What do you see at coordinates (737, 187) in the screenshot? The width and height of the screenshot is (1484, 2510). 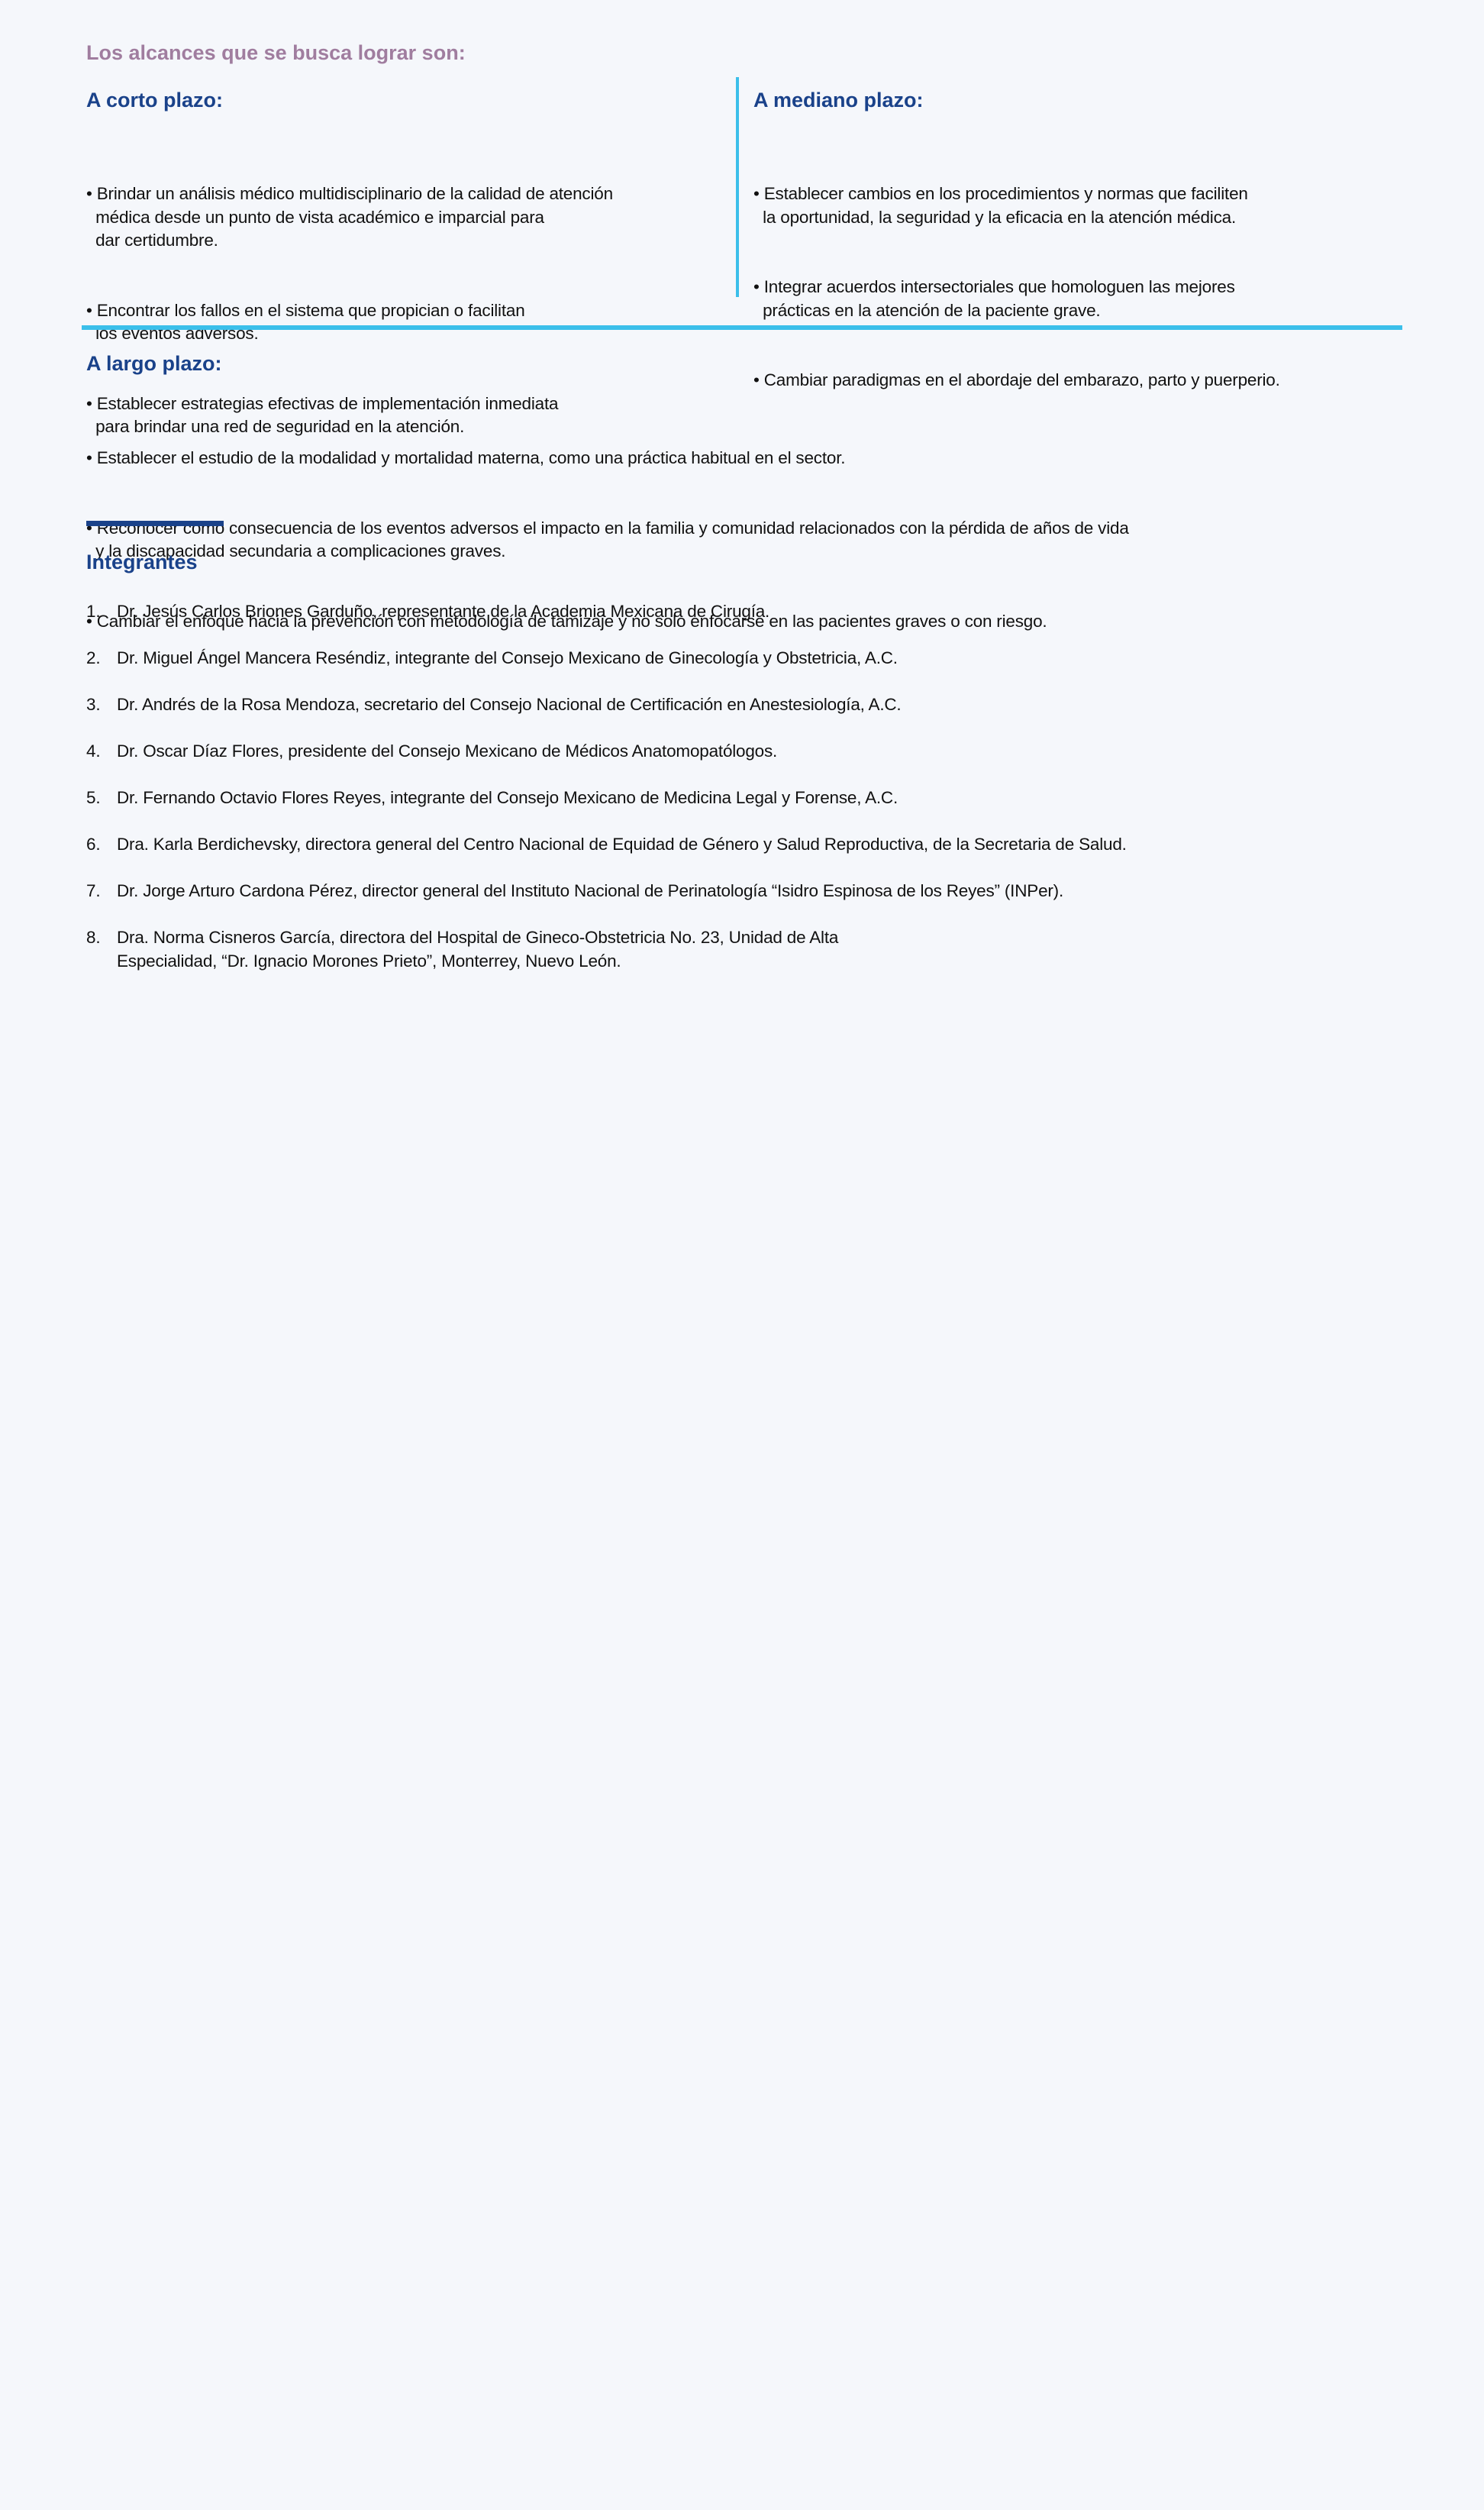 I see `column-divider` at bounding box center [737, 187].